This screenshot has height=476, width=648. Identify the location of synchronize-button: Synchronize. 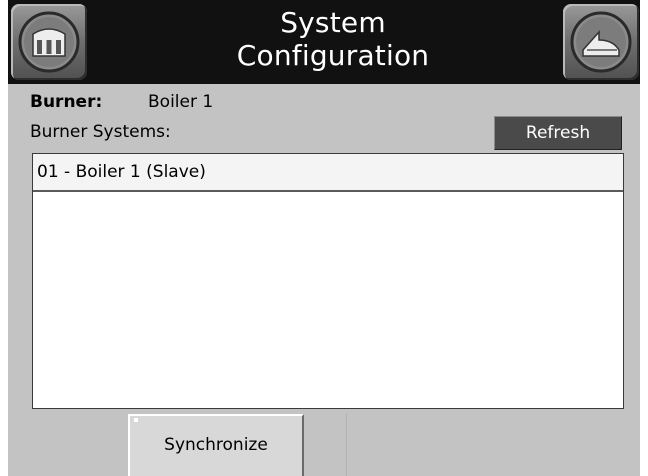
(216, 445).